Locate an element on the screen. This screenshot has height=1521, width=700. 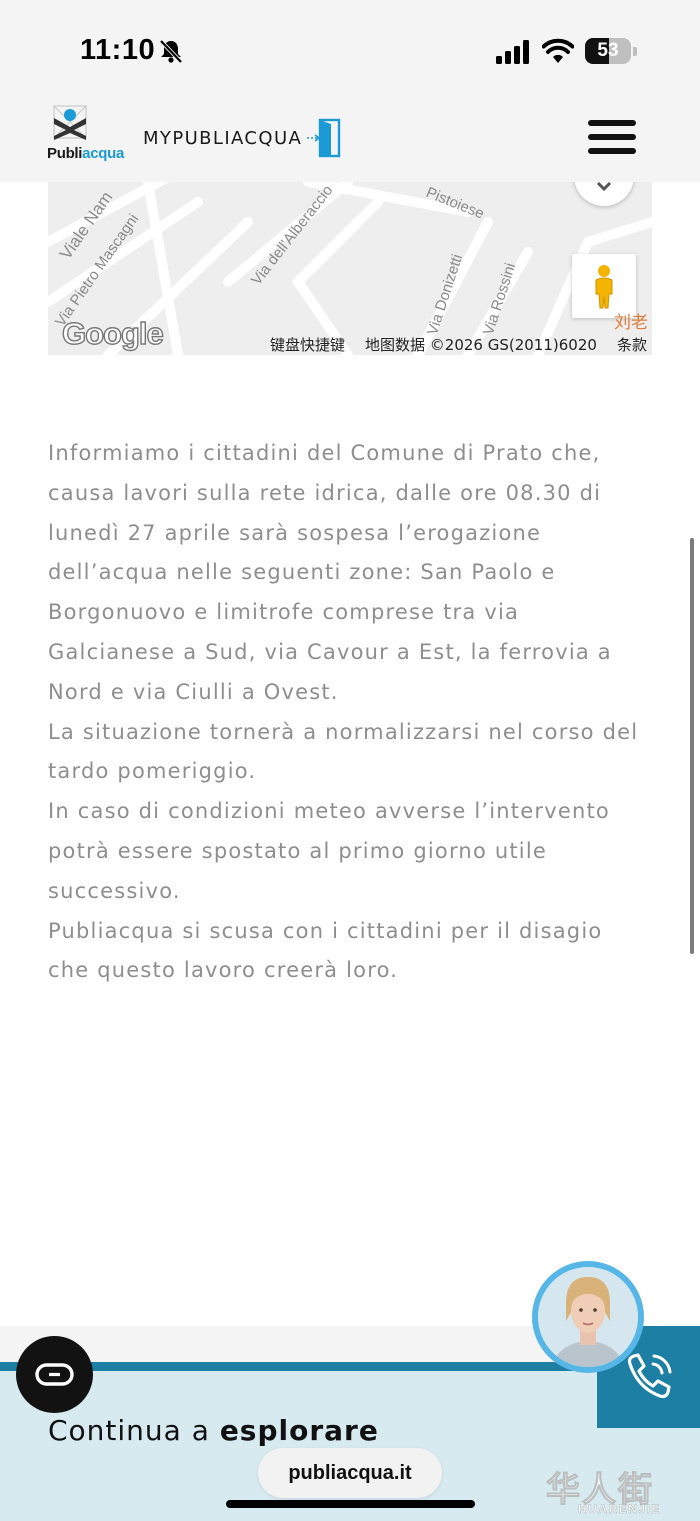
map-poi-label: 刘老 is located at coordinates (631, 323).